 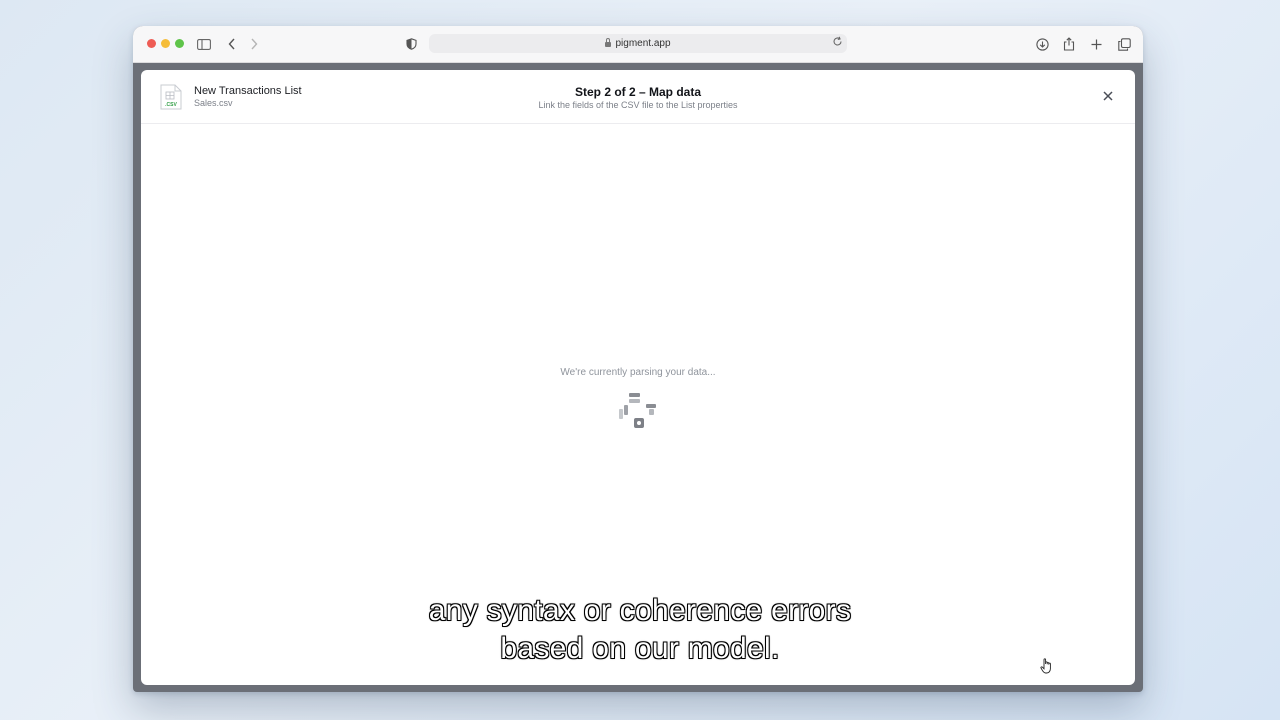 What do you see at coordinates (640, 610) in the screenshot?
I see `caption-line-1: any syntax or coherence errors` at bounding box center [640, 610].